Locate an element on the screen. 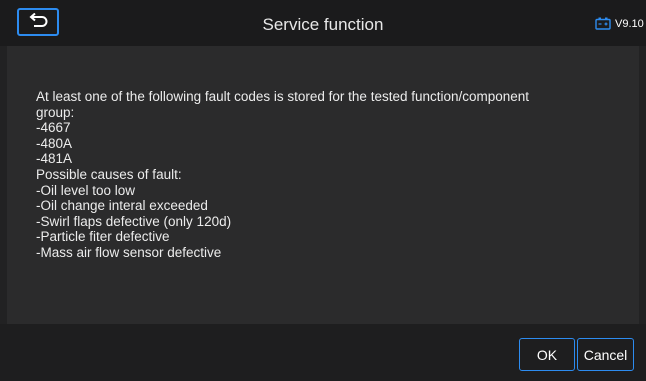 The width and height of the screenshot is (646, 381). version-label: V9.10 is located at coordinates (629, 24).